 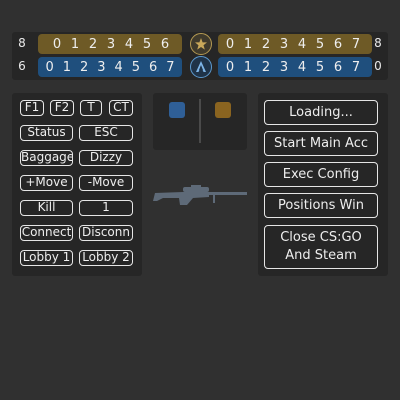 What do you see at coordinates (46, 208) in the screenshot?
I see `kill-button: Kill` at bounding box center [46, 208].